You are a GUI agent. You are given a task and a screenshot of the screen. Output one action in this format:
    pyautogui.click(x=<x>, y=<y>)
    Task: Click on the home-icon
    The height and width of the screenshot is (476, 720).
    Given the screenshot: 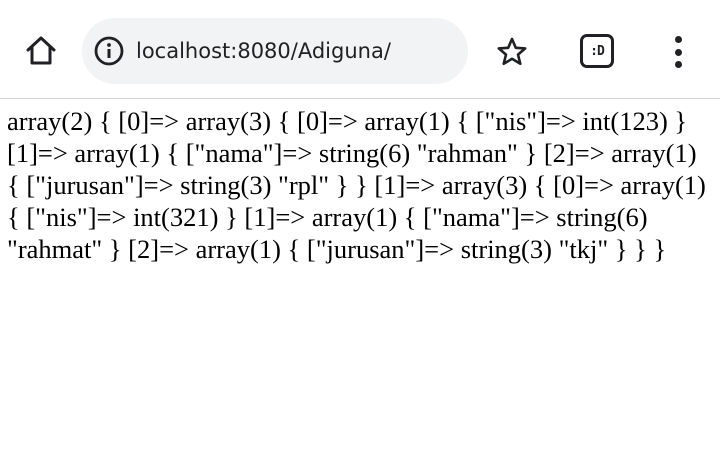 What is the action you would take?
    pyautogui.click(x=41, y=50)
    